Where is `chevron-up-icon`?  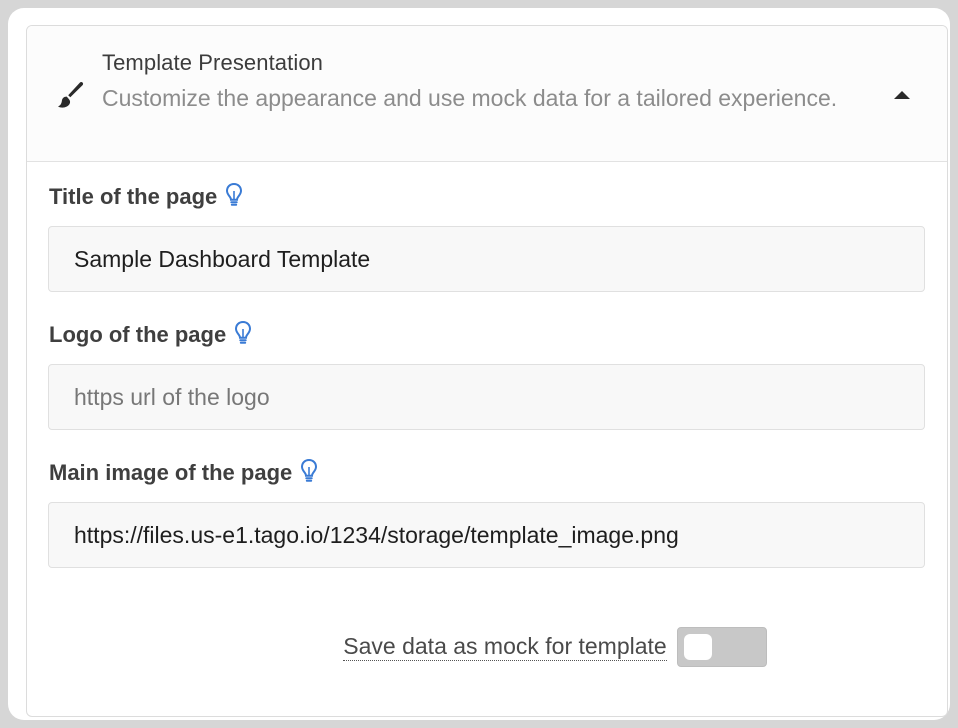
chevron-up-icon is located at coordinates (902, 95).